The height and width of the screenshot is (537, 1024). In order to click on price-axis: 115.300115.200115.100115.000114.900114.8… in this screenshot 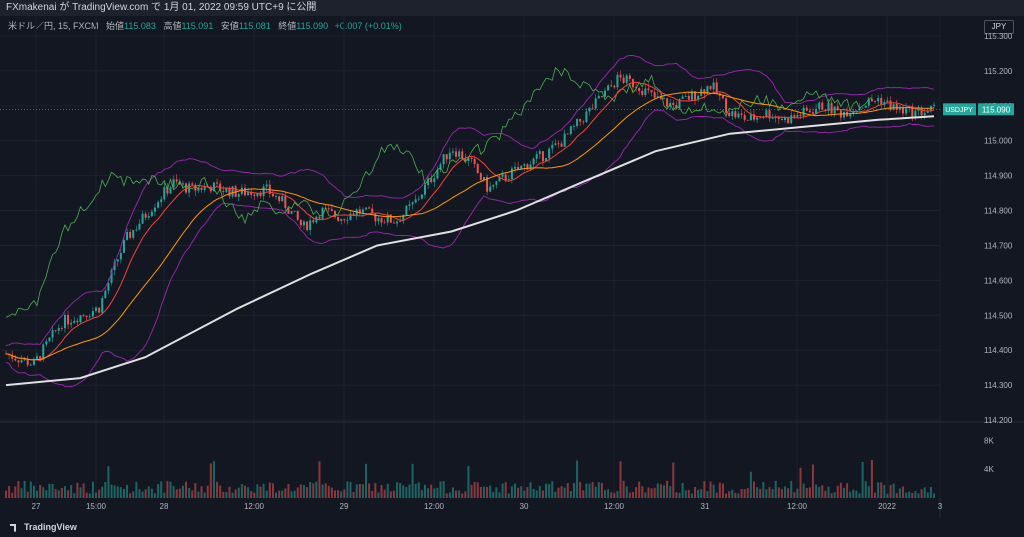, I will do `click(998, 228)`.